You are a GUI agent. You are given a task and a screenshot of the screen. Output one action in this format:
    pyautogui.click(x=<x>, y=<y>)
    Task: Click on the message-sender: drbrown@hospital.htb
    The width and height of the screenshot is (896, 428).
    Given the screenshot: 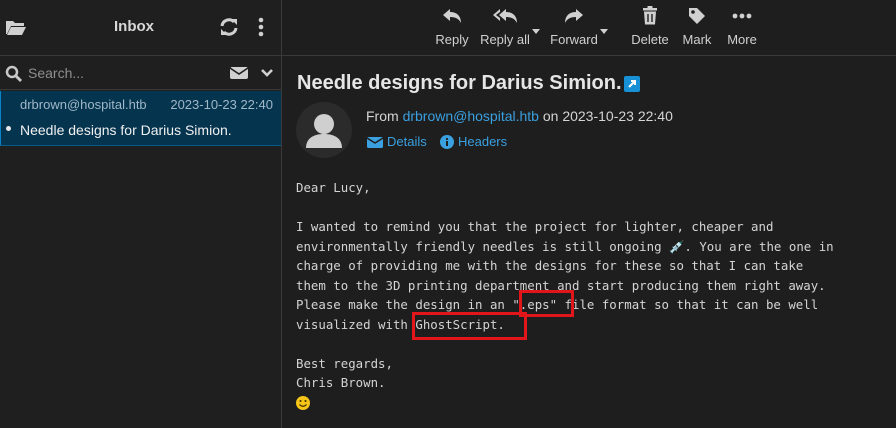 What is the action you would take?
    pyautogui.click(x=83, y=104)
    